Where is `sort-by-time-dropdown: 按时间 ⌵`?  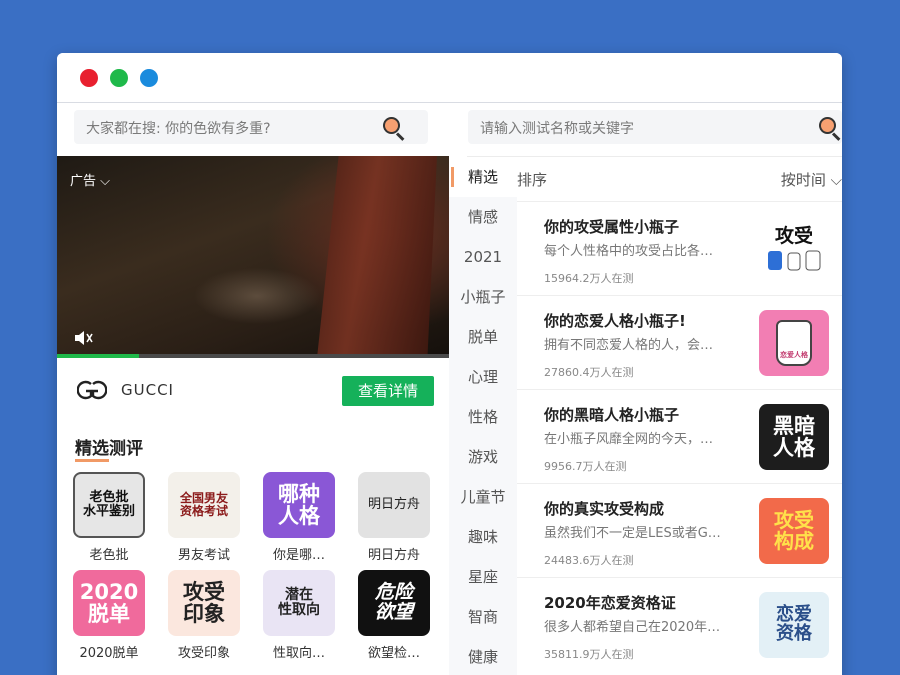 sort-by-time-dropdown: 按时间 ⌵ is located at coordinates (811, 179).